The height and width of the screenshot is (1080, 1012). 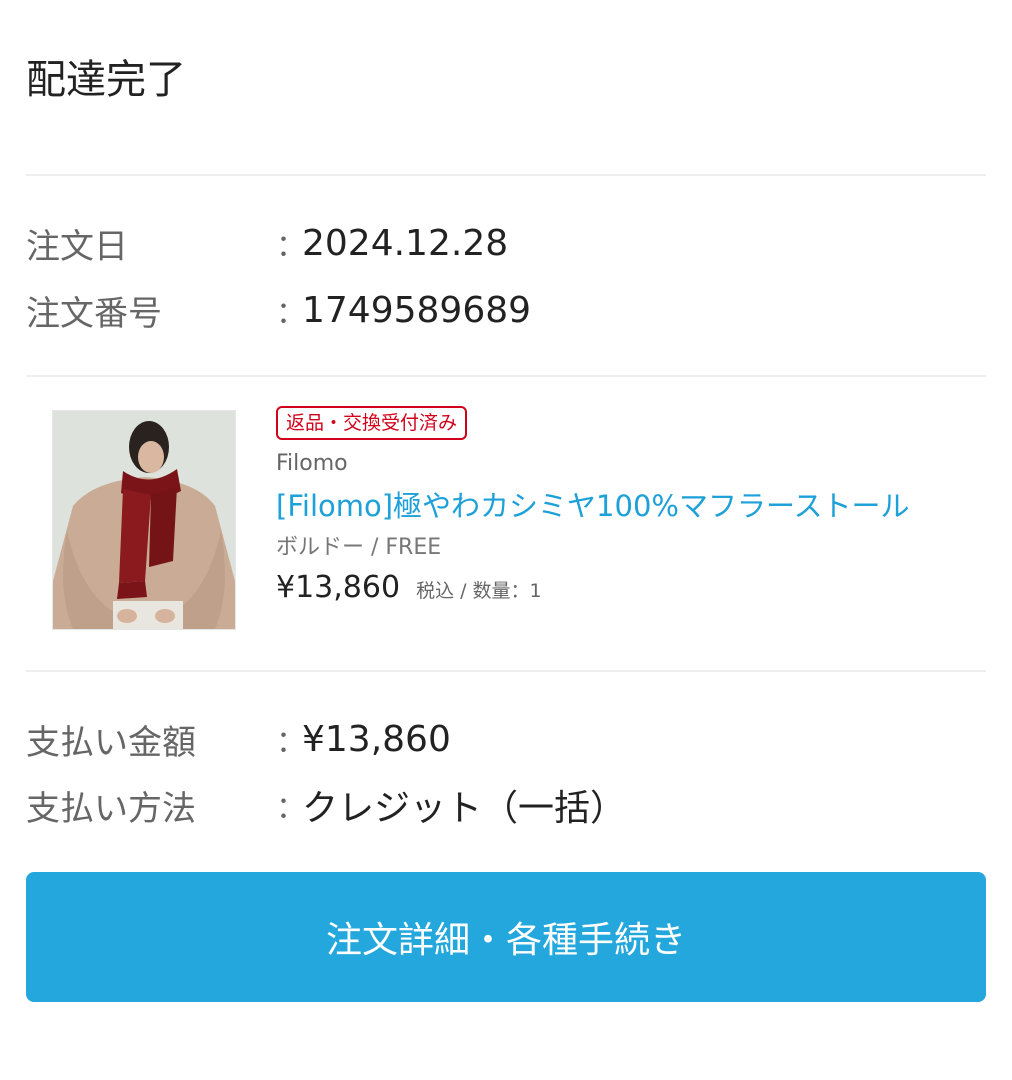 What do you see at coordinates (506, 937) in the screenshot?
I see `order-details-button: 注文詳細・各種手続き` at bounding box center [506, 937].